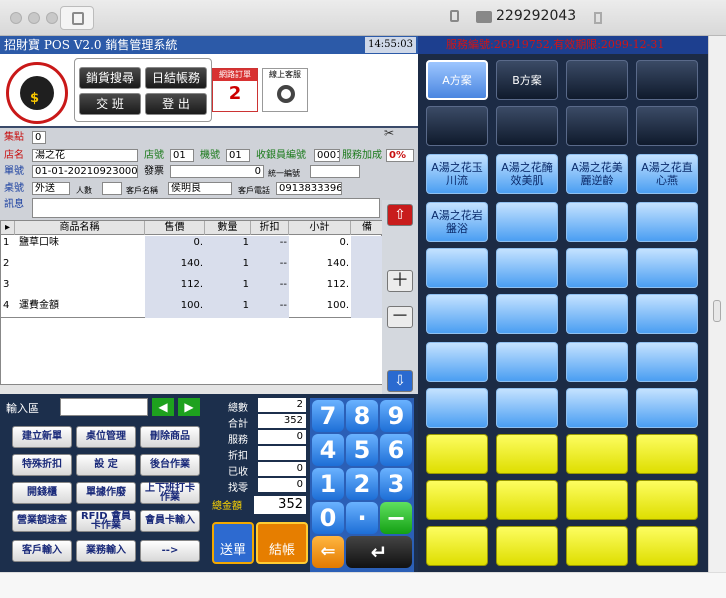 The width and height of the screenshot is (726, 598). What do you see at coordinates (192, 267) in the screenshot?
I see `table-row: 2 140. 1 -- 140.` at bounding box center [192, 267].